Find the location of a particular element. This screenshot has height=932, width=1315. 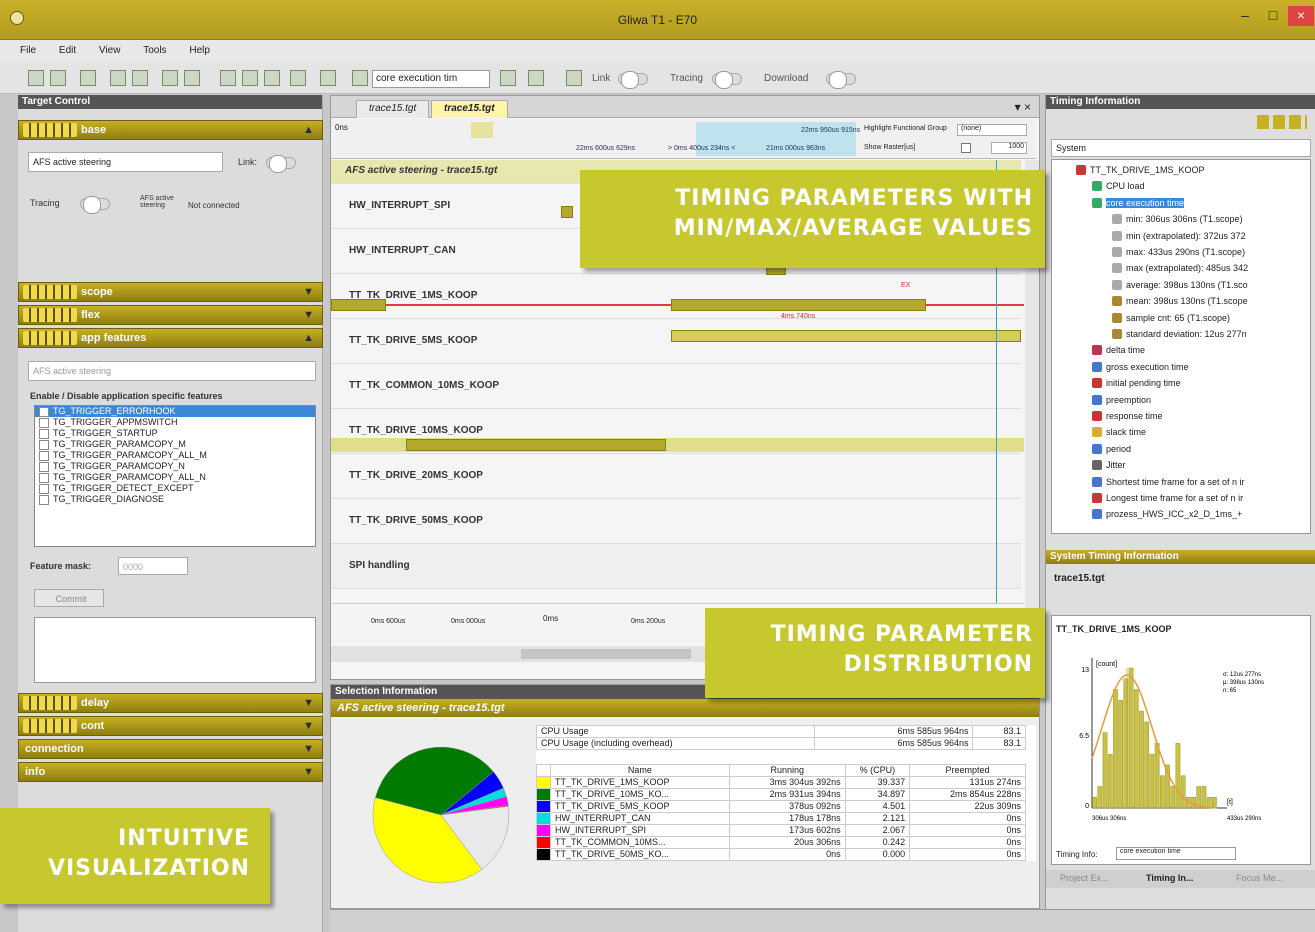

tab-trace-1: trace15.tgt is located at coordinates (393, 109).